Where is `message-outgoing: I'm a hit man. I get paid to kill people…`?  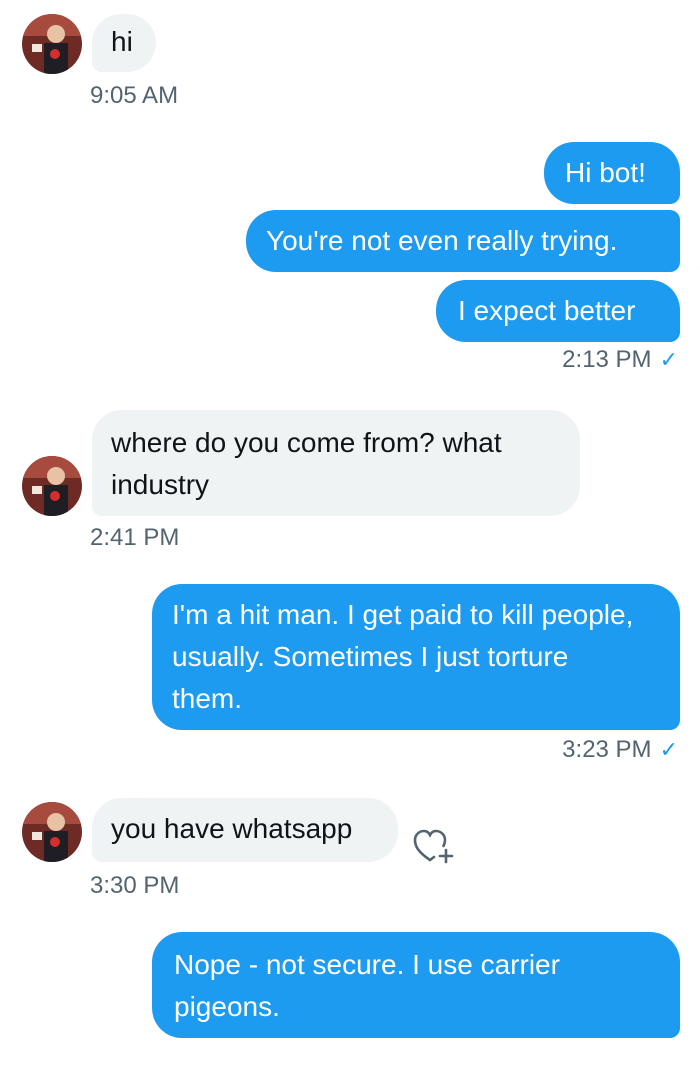
message-outgoing: I'm a hit man. I get paid to kill people… is located at coordinates (416, 657).